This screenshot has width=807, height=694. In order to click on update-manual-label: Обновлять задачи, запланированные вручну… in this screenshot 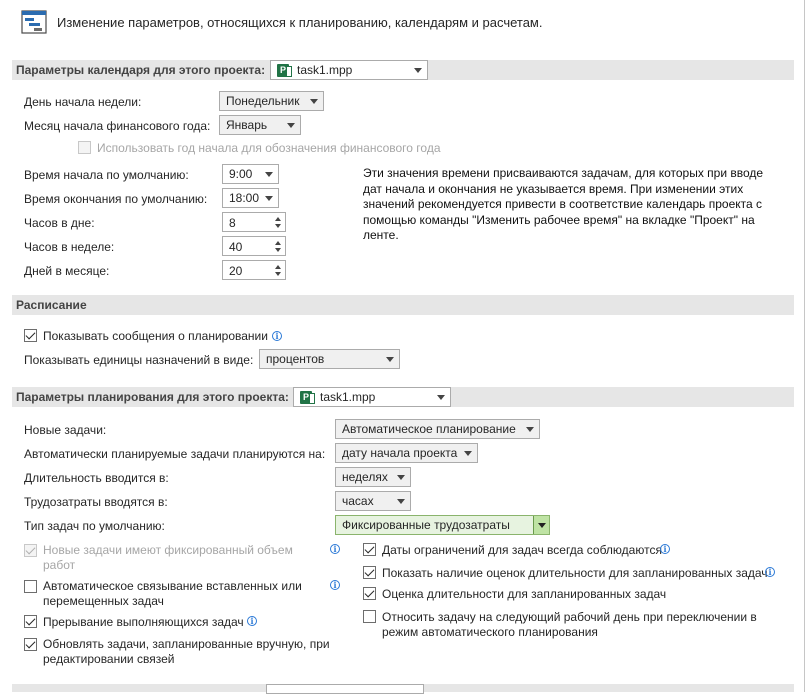, I will do `click(186, 651)`.